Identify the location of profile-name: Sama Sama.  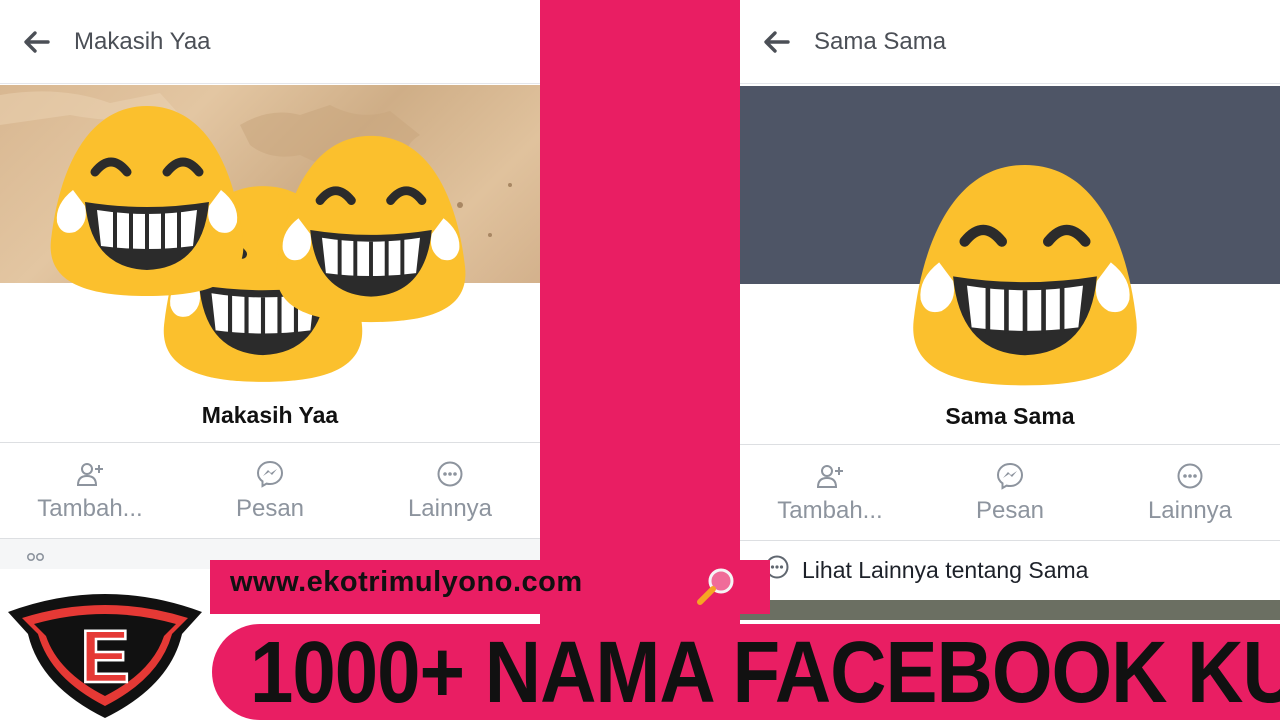
(1010, 416).